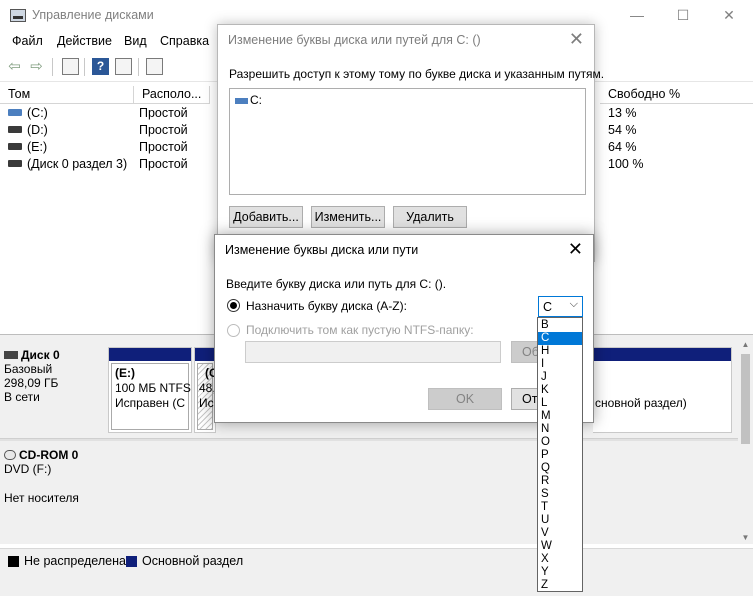  Describe the element at coordinates (622, 130) in the screenshot. I see `volume-free: 54 %` at that location.